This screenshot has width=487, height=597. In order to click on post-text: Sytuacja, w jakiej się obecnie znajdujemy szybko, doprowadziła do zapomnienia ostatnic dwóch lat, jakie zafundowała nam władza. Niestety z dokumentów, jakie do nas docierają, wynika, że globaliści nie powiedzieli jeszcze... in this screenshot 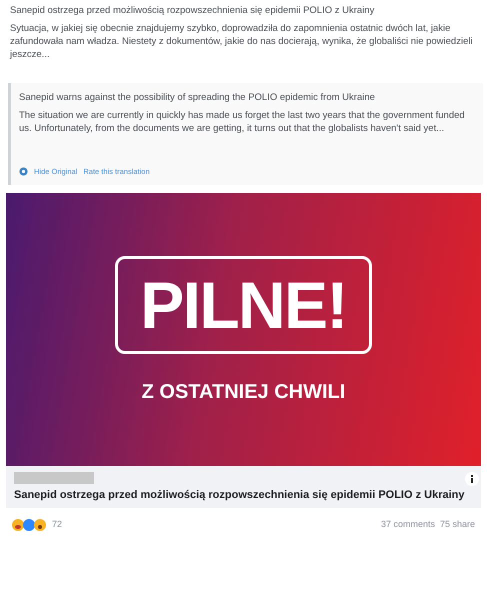, I will do `click(242, 41)`.